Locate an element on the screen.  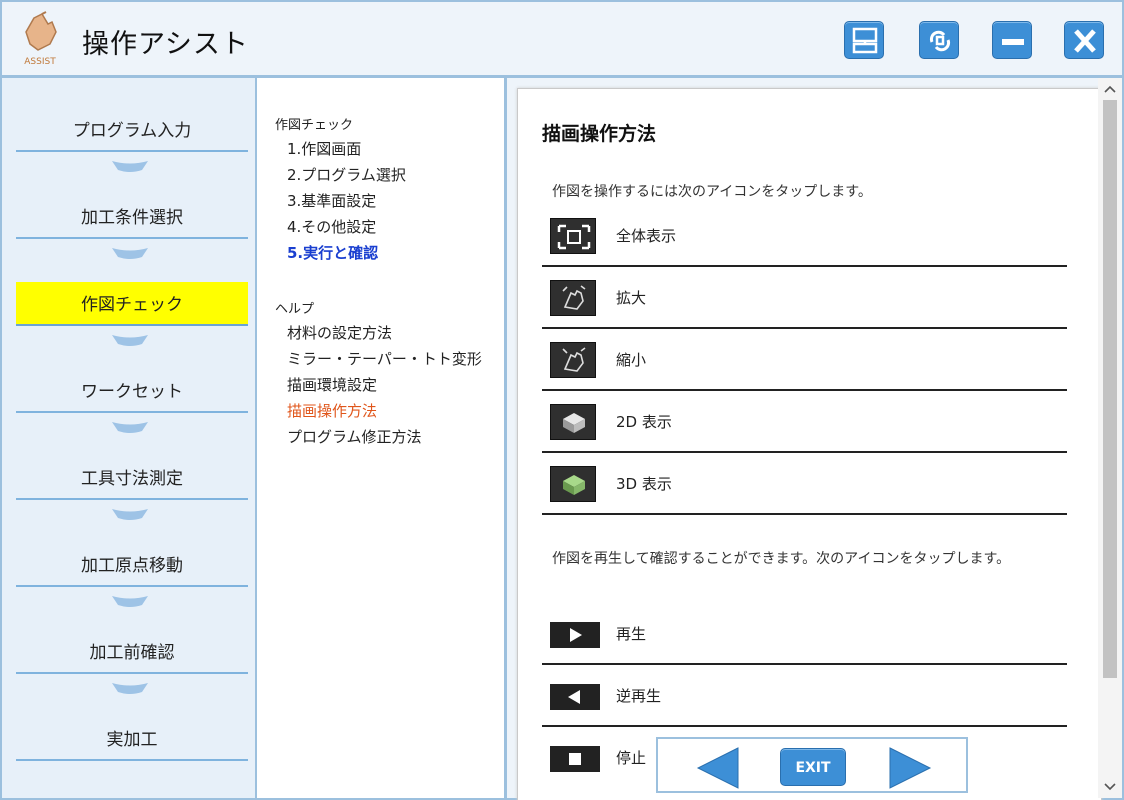
menu-item-reference-plane: 3.基準面設定 is located at coordinates (331, 200).